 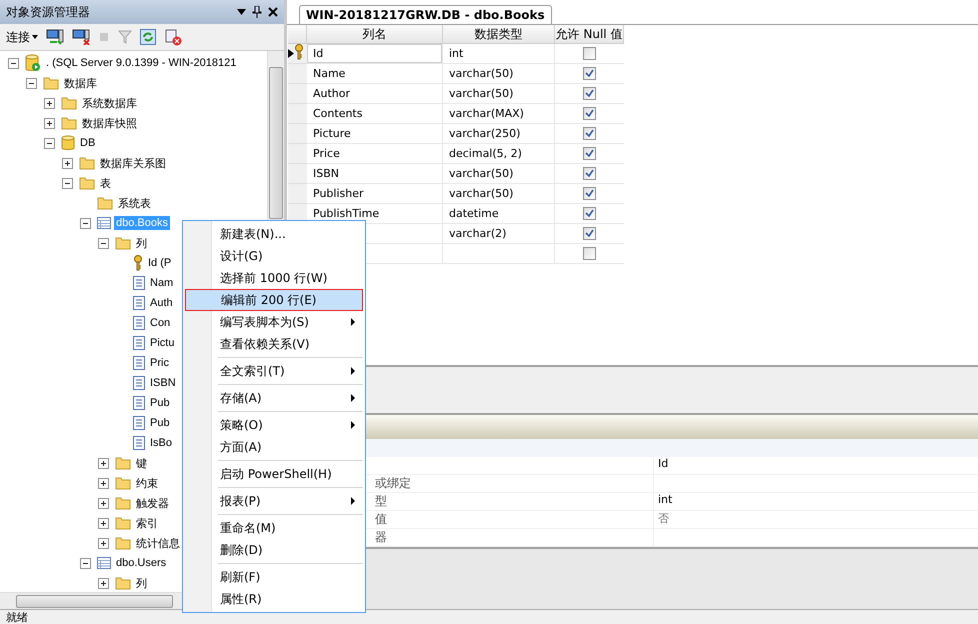 I want to click on tree-item: 表, so click(x=105, y=183).